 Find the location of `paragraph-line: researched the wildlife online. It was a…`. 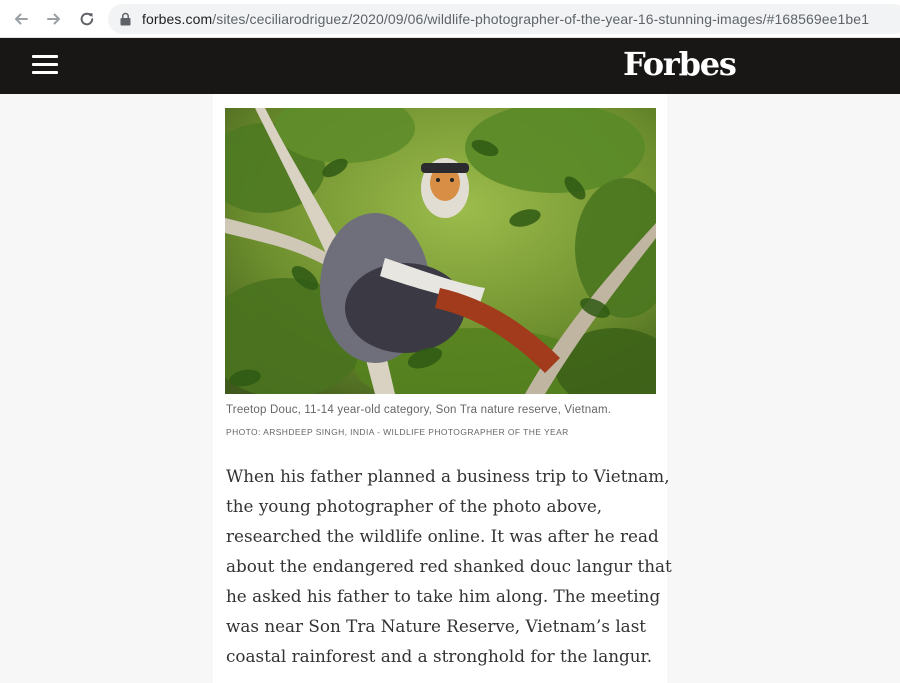

paragraph-line: researched the wildlife online. It was a… is located at coordinates (442, 536).